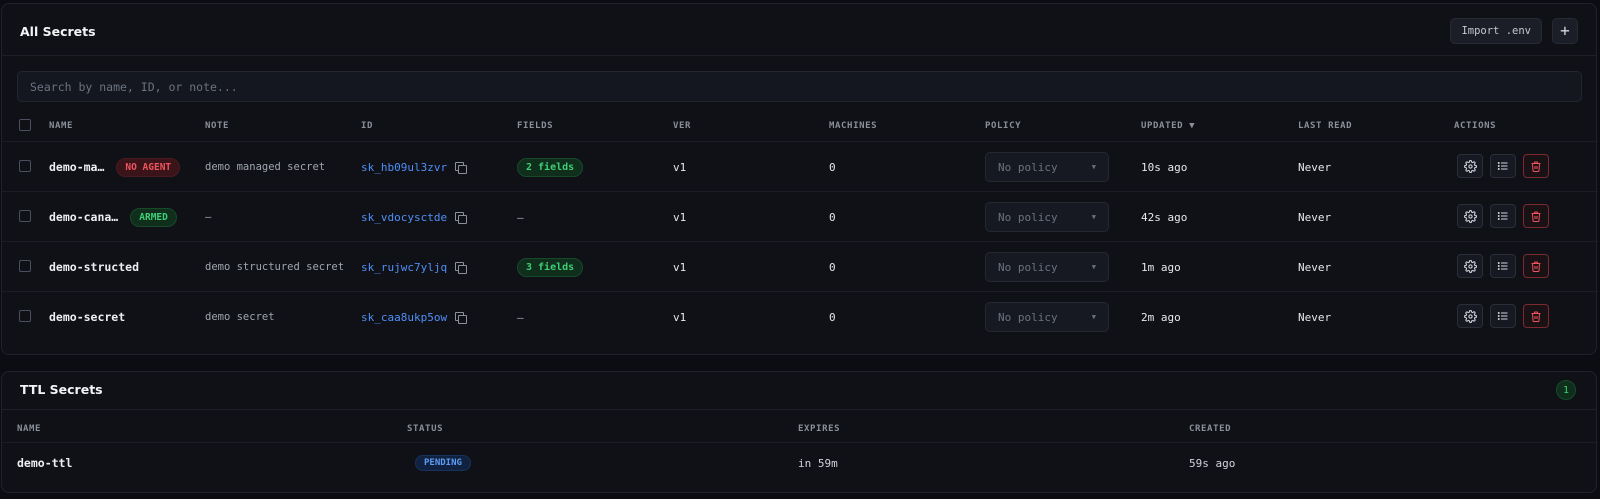 This screenshot has height=499, width=1600. Describe the element at coordinates (404, 167) in the screenshot. I see `secret-id-link: sk_hb09ul3zvr` at that location.